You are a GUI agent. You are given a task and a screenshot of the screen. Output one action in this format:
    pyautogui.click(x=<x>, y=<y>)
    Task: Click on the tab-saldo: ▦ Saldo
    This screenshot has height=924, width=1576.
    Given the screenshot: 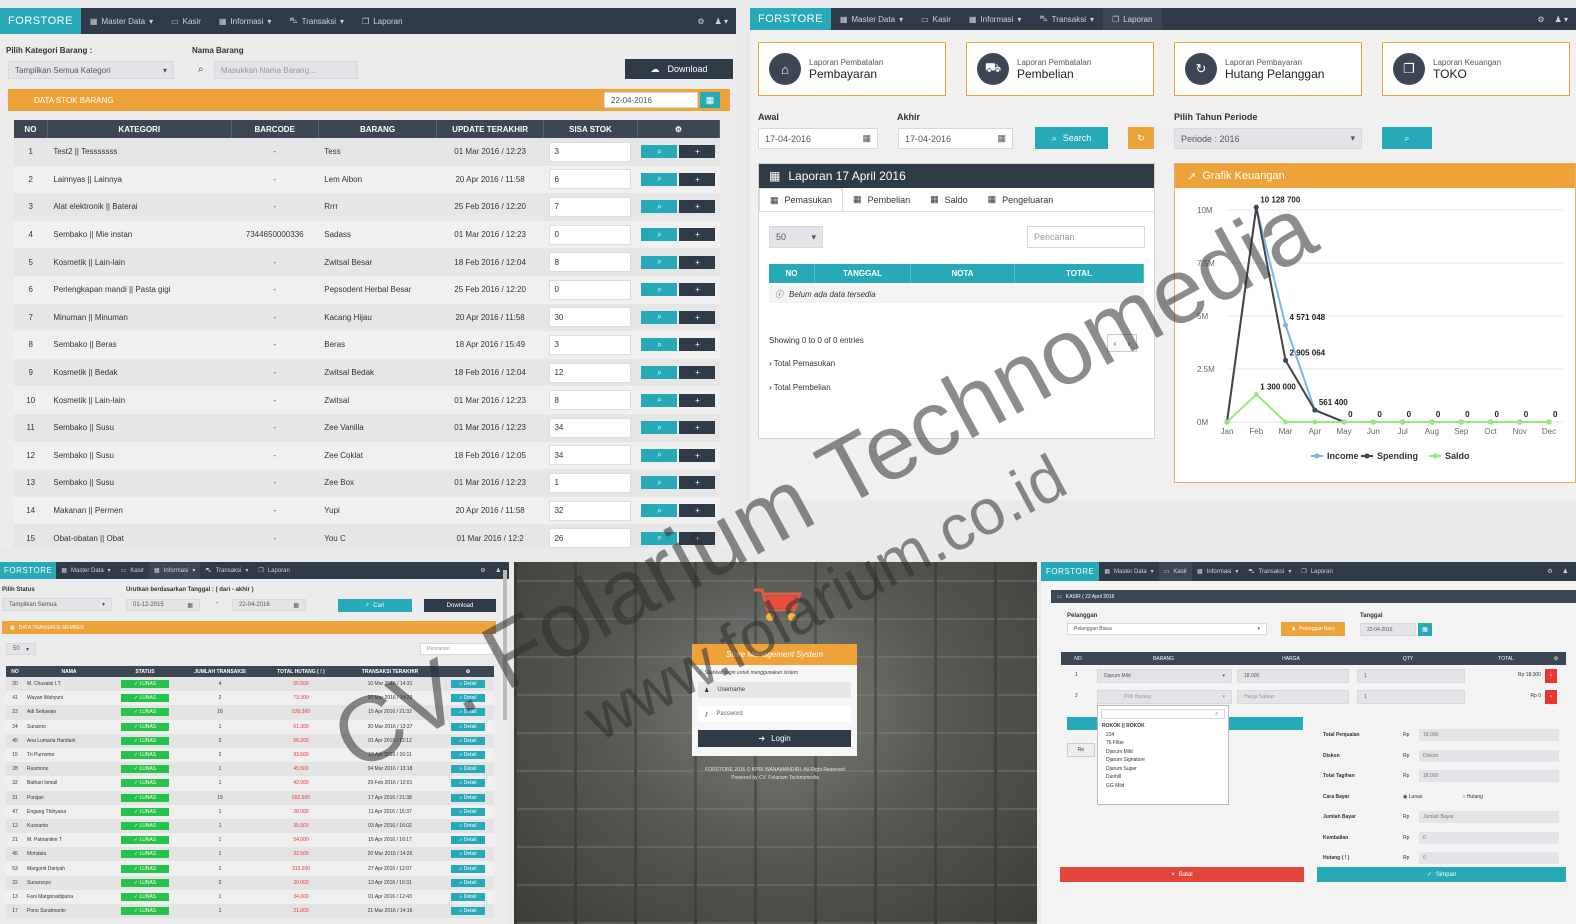 What is the action you would take?
    pyautogui.click(x=949, y=199)
    